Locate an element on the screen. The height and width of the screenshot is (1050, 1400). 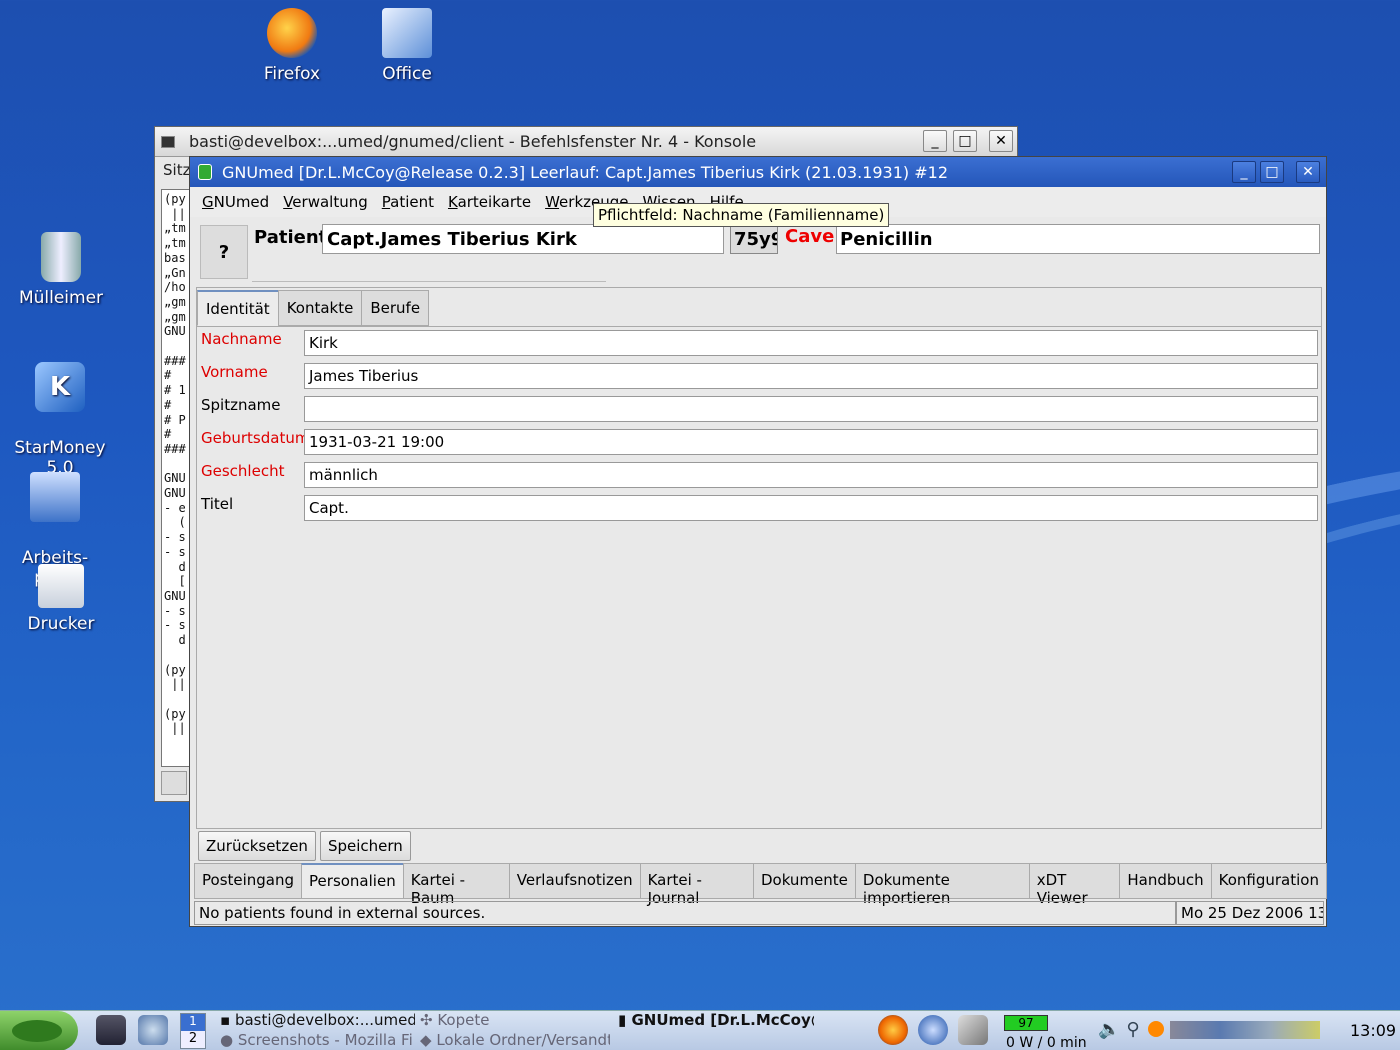
patient-photo: ? is located at coordinates (224, 252).